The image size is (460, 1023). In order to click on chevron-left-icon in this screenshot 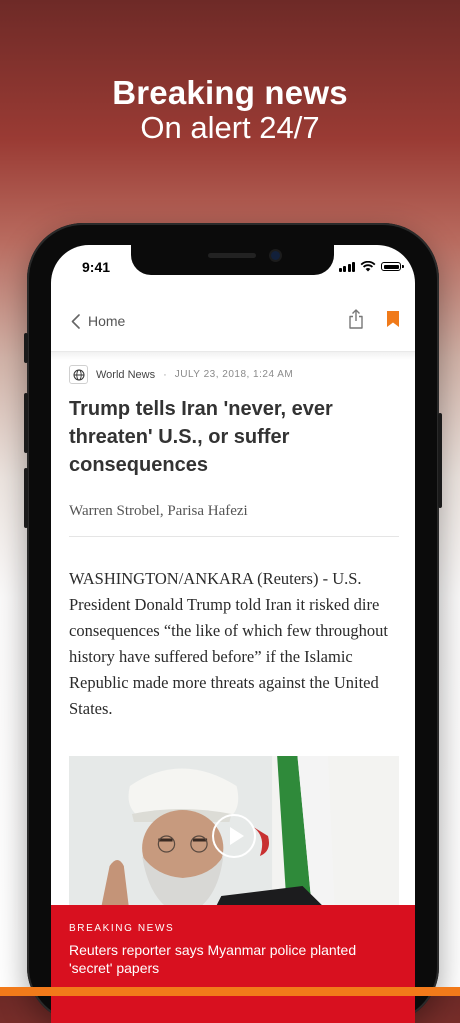, I will do `click(75, 321)`.